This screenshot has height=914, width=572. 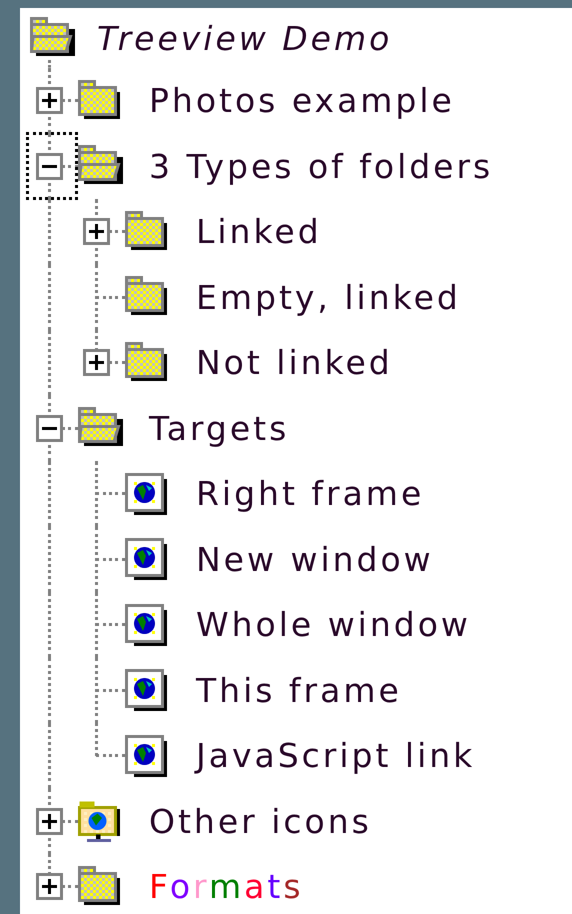 I want to click on tree-item-link: Other icons, so click(x=260, y=821).